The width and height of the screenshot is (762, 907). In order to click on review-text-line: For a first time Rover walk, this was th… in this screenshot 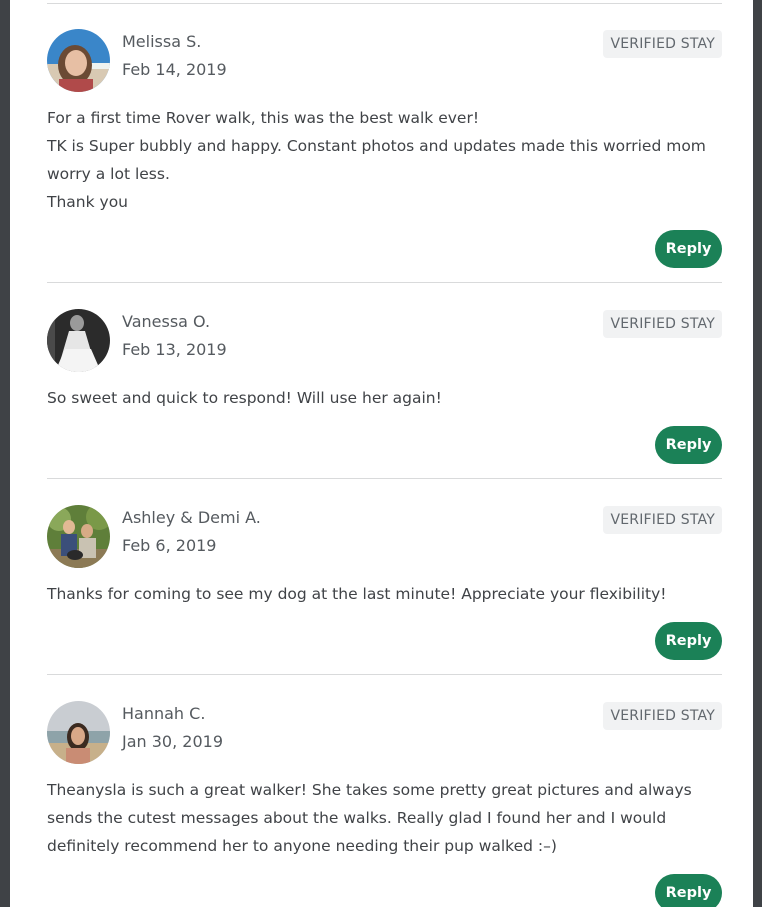, I will do `click(263, 118)`.